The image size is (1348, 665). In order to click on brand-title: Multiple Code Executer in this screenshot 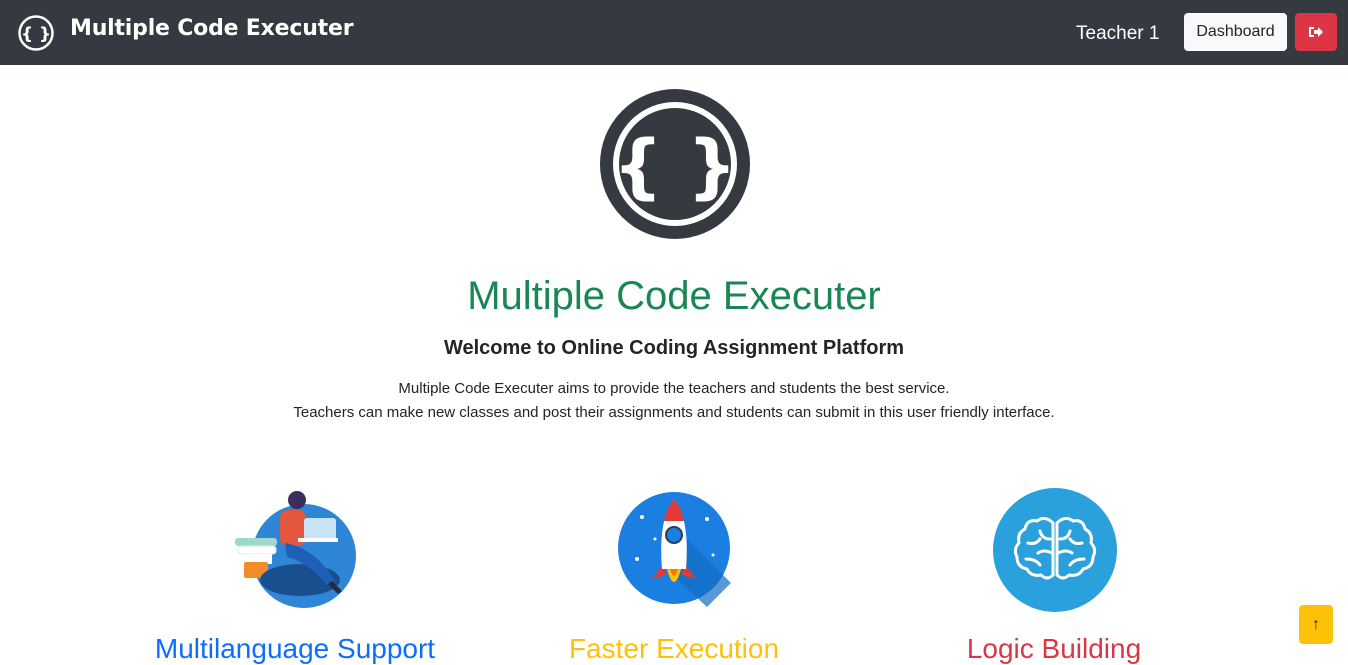, I will do `click(212, 28)`.